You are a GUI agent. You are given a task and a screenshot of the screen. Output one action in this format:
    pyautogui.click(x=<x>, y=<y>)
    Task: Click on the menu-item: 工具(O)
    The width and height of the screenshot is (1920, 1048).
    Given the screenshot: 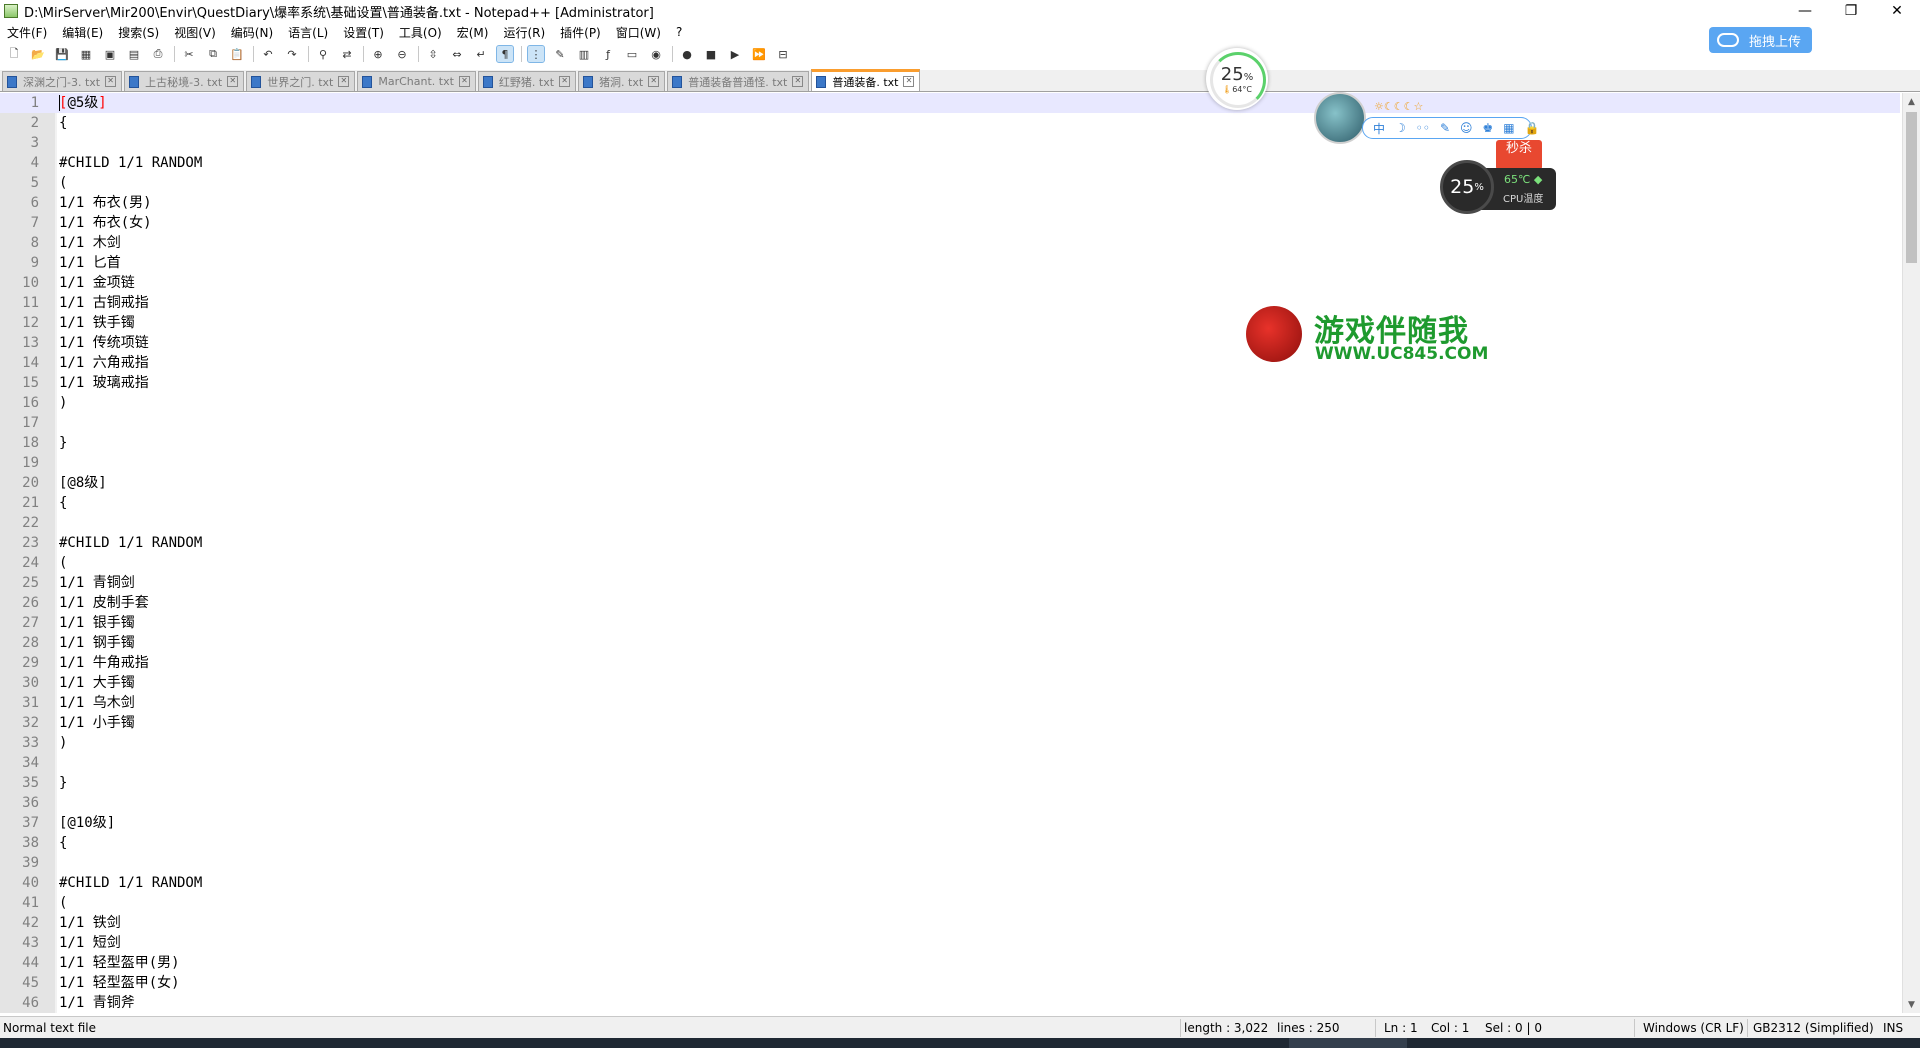 What is the action you would take?
    pyautogui.click(x=421, y=32)
    